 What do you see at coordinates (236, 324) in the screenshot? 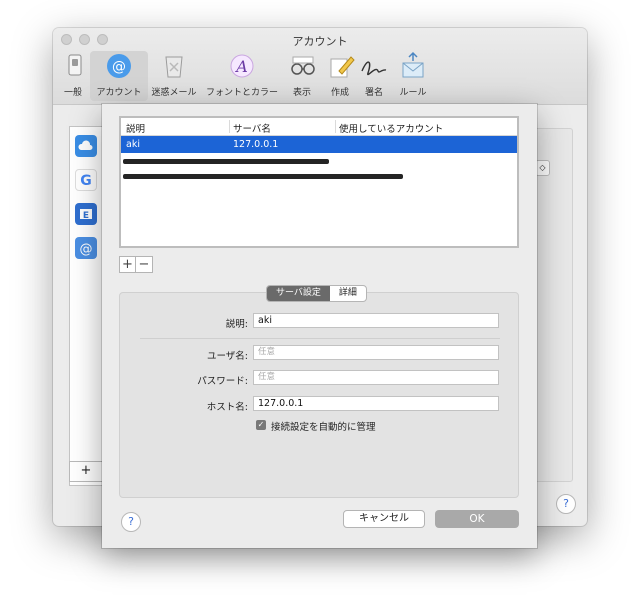
I see `description-label: 説明:` at bounding box center [236, 324].